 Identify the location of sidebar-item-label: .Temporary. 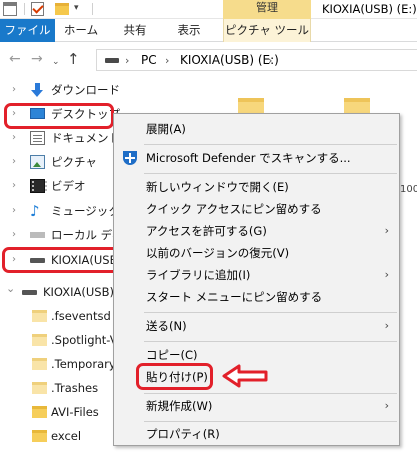
(83, 364).